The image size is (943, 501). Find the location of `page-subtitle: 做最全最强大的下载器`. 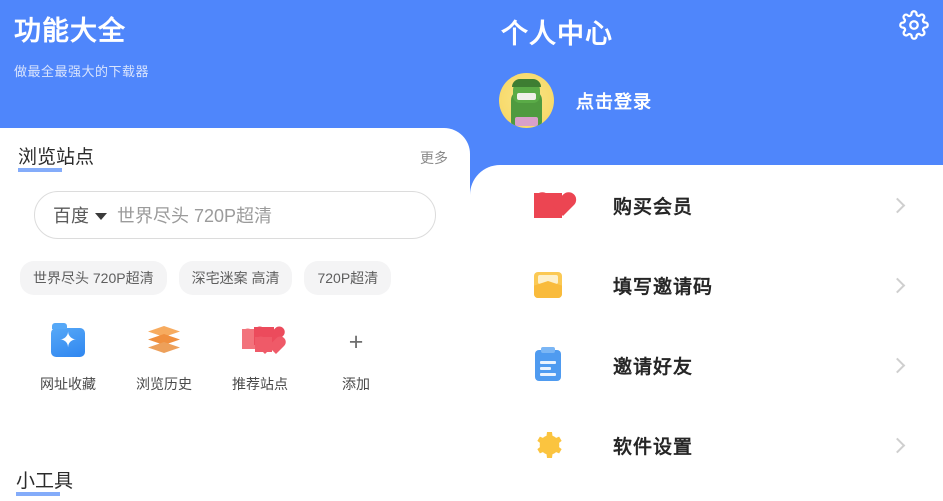

page-subtitle: 做最全最强大的下载器 is located at coordinates (82, 71).